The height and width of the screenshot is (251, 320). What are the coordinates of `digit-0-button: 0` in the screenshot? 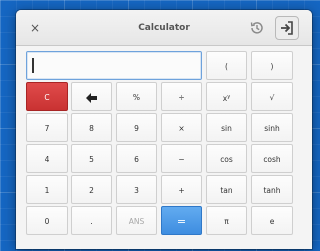 It's located at (47, 220).